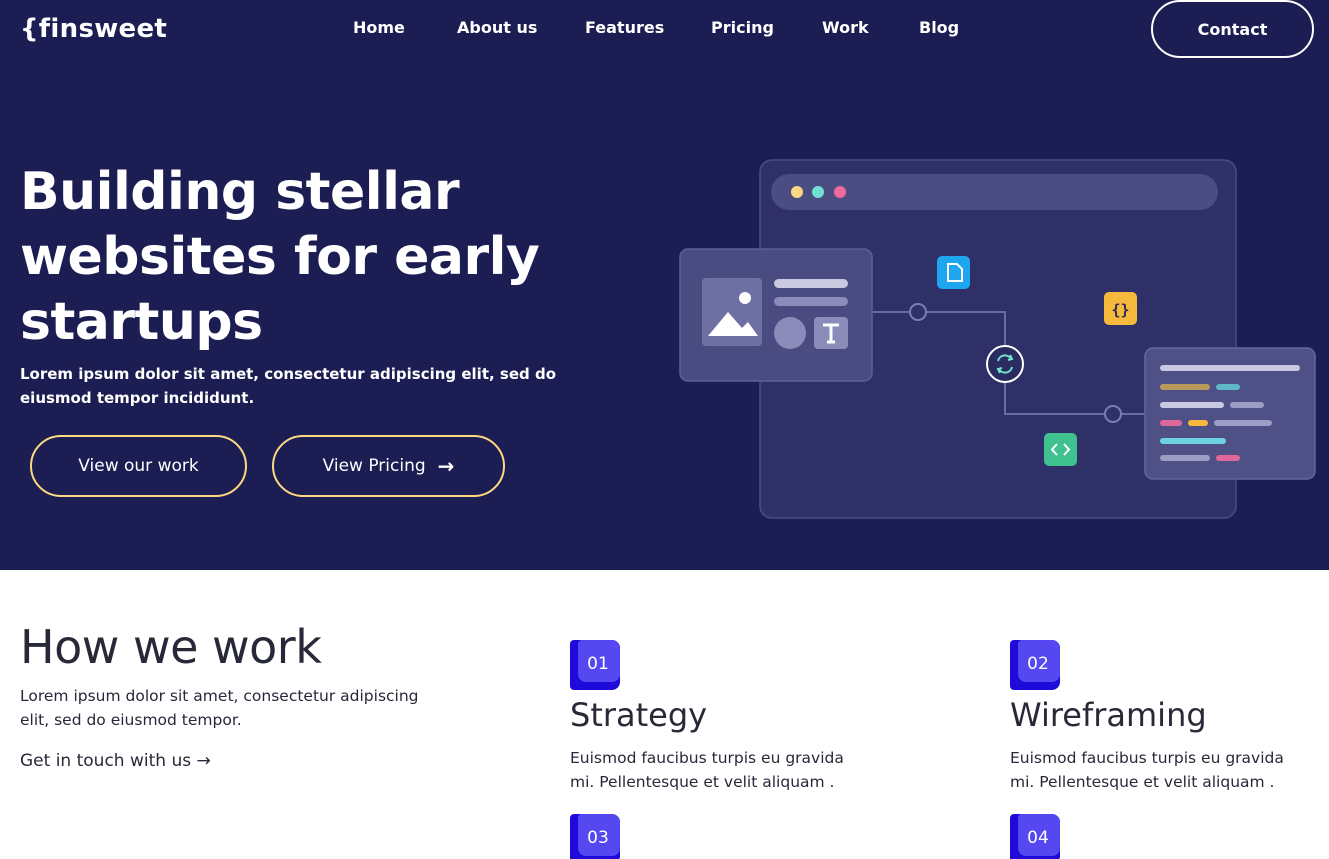  Describe the element at coordinates (831, 333) in the screenshot. I see `text-icon` at that location.